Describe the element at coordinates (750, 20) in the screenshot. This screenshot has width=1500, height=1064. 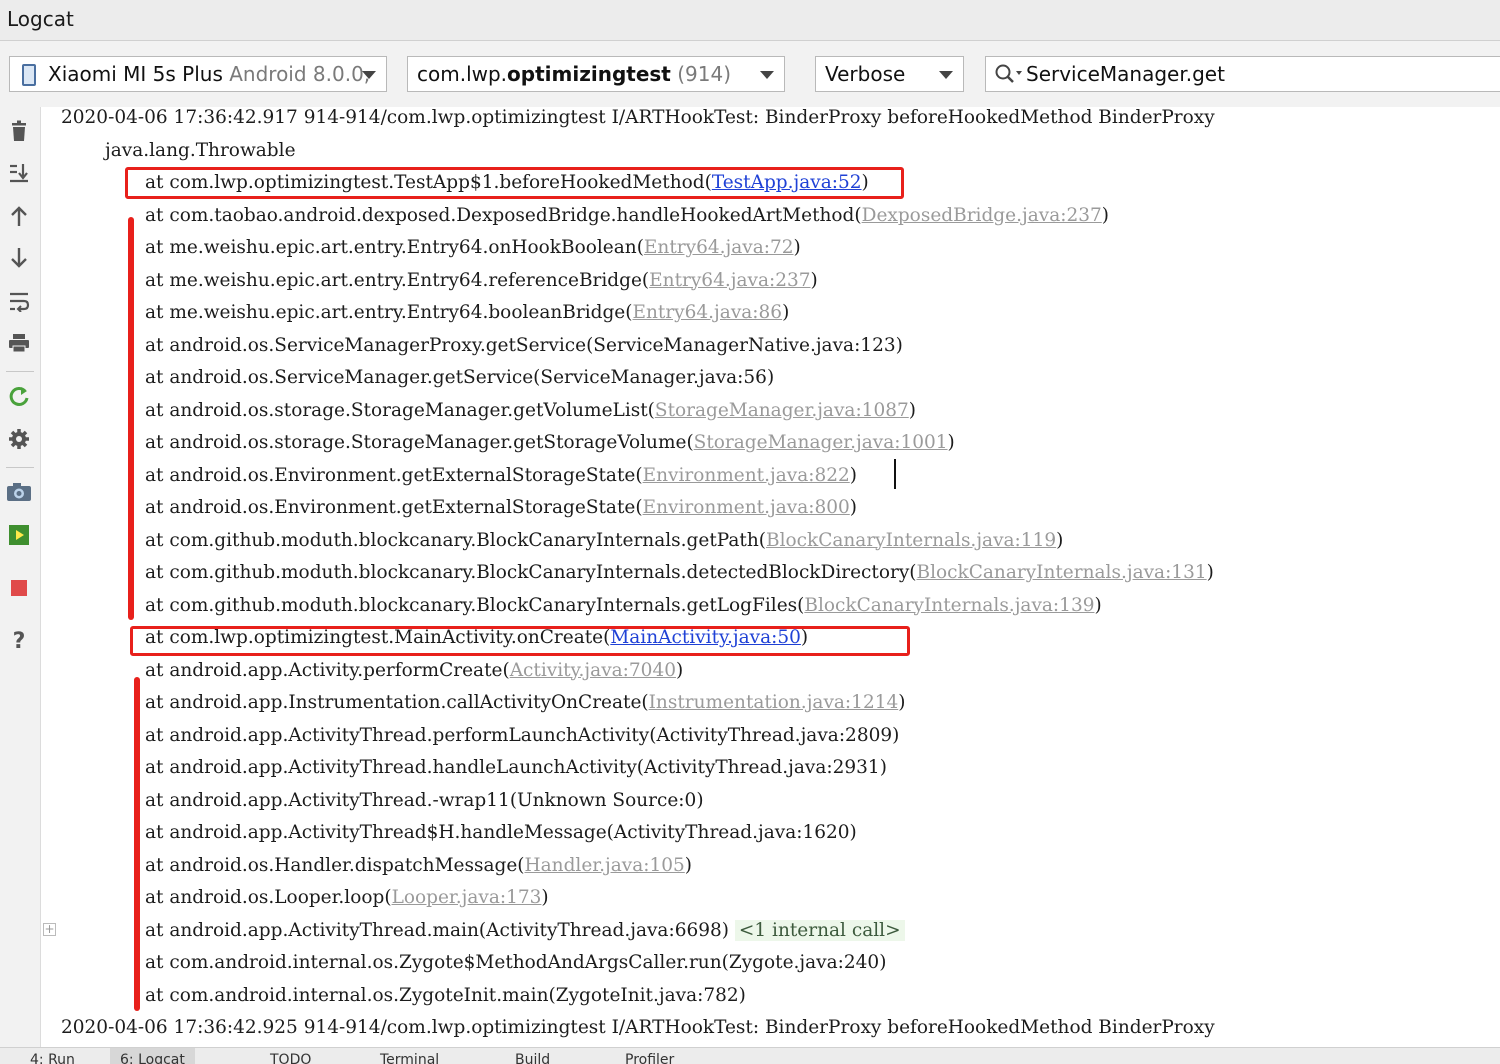
I see `window-titlebar: Logcat` at that location.